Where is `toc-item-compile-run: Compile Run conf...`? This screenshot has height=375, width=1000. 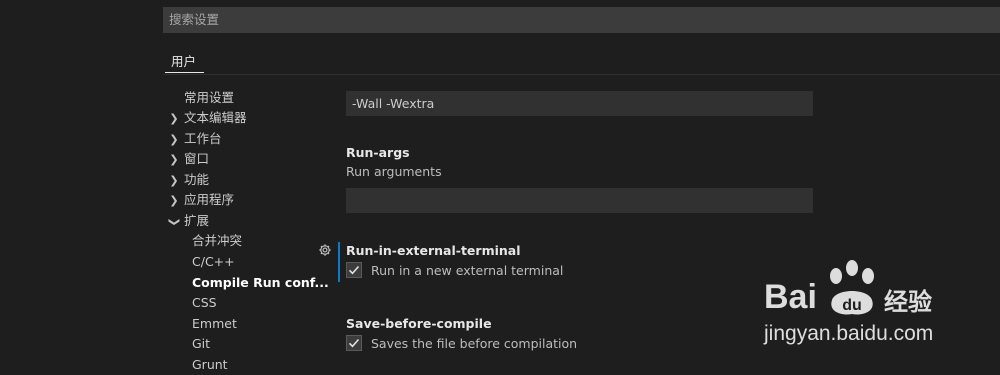
toc-item-compile-run: Compile Run conf... is located at coordinates (260, 283).